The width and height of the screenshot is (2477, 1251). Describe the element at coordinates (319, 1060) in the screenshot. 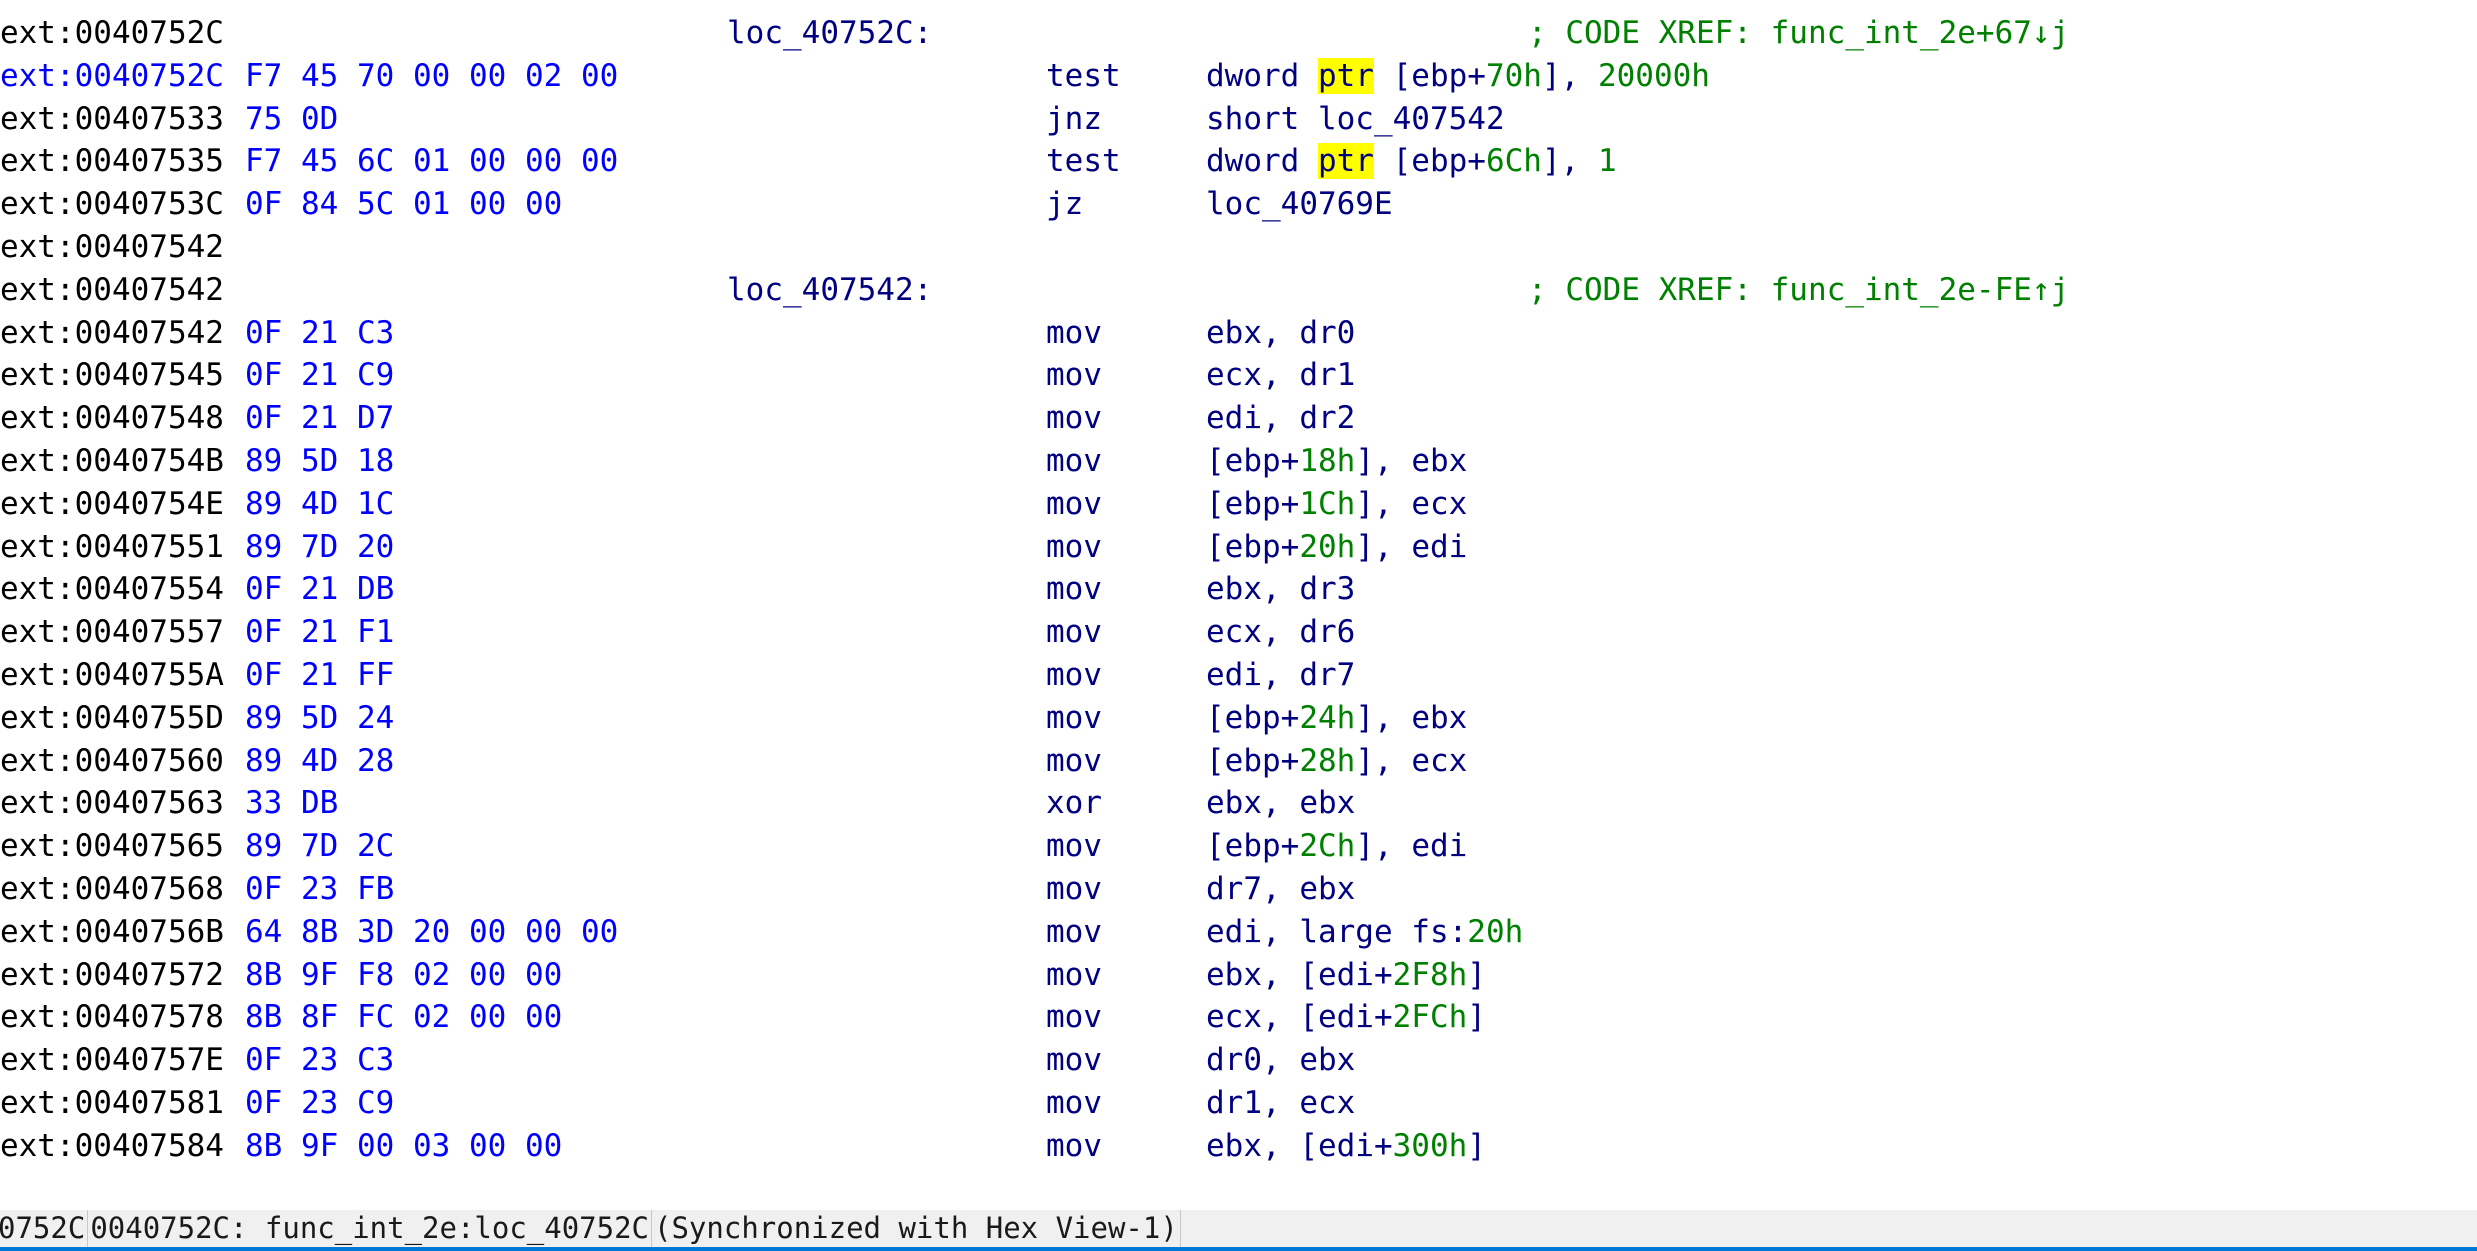

I see `opcode-bytes: 0F 23 C3` at that location.